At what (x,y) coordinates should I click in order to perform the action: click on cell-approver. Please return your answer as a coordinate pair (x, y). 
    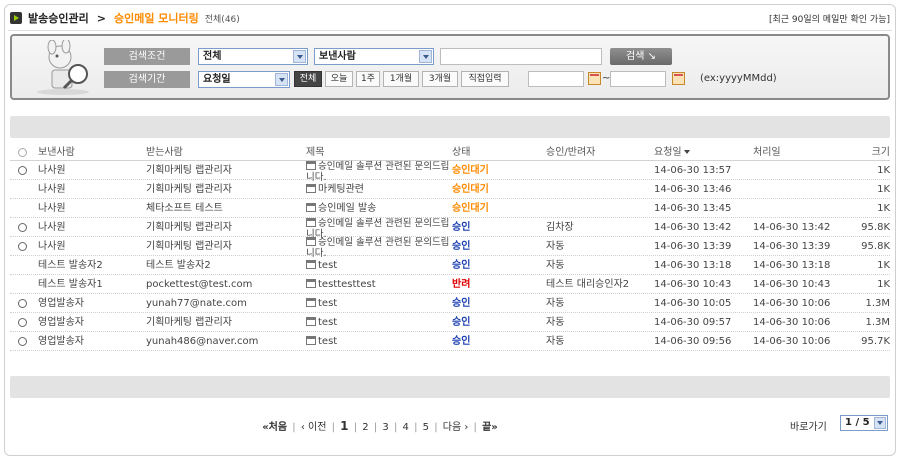
    Looking at the image, I should click on (601, 208).